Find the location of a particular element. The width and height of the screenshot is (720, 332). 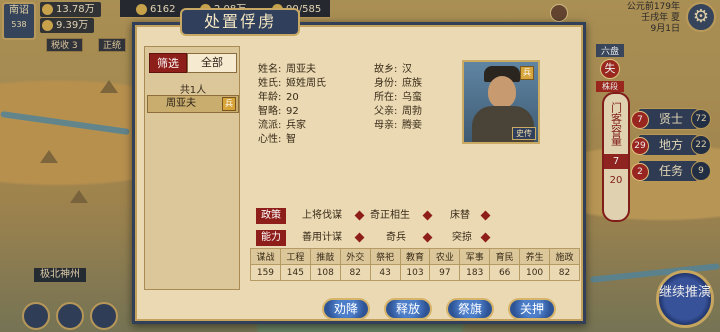

strategy-item: 床替 is located at coordinates (460, 216).